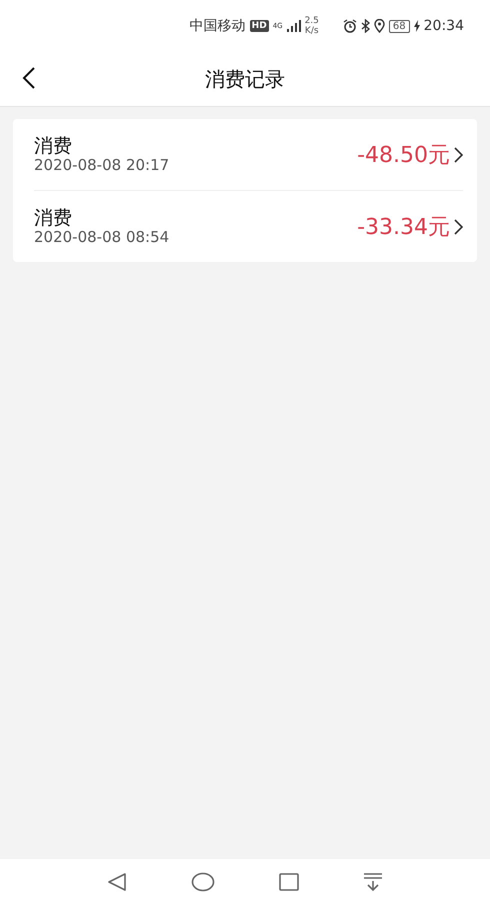 Image resolution: width=490 pixels, height=905 pixels. Describe the element at coordinates (259, 26) in the screenshot. I see `hd-badge: HD` at that location.